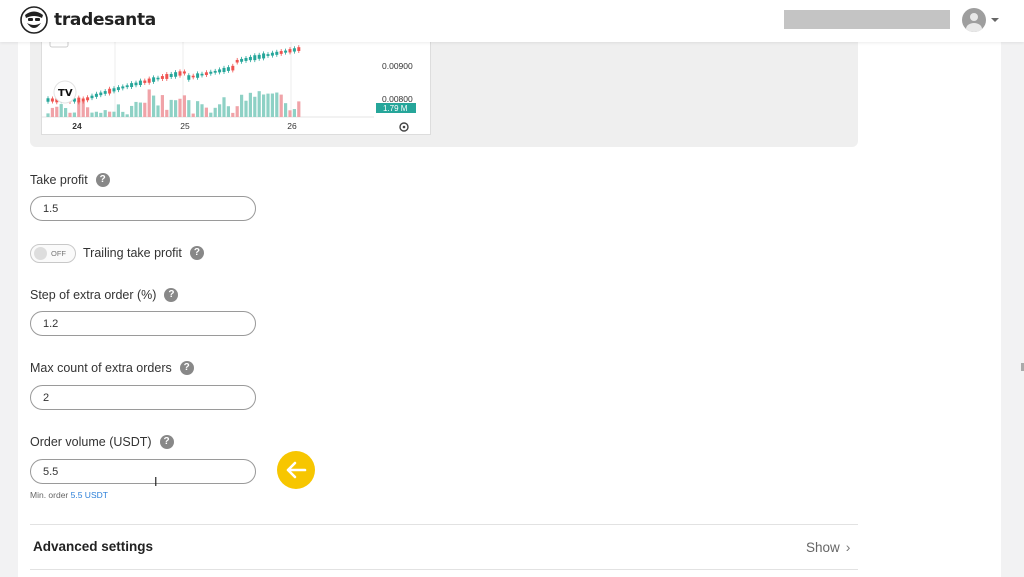 The width and height of the screenshot is (1024, 577). I want to click on x-tick-label: 24, so click(77, 126).